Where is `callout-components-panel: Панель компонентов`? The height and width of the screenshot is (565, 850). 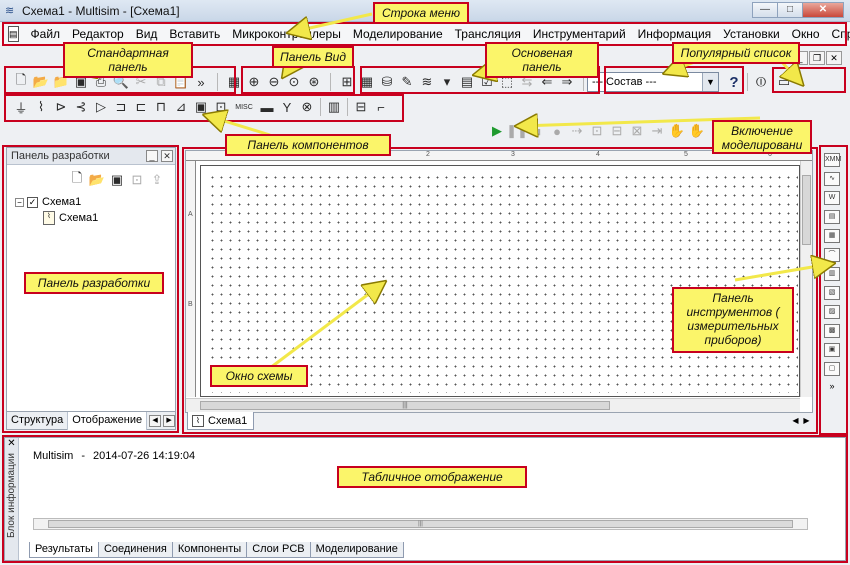
callout-components-panel: Панель компонентов is located at coordinates (308, 145).